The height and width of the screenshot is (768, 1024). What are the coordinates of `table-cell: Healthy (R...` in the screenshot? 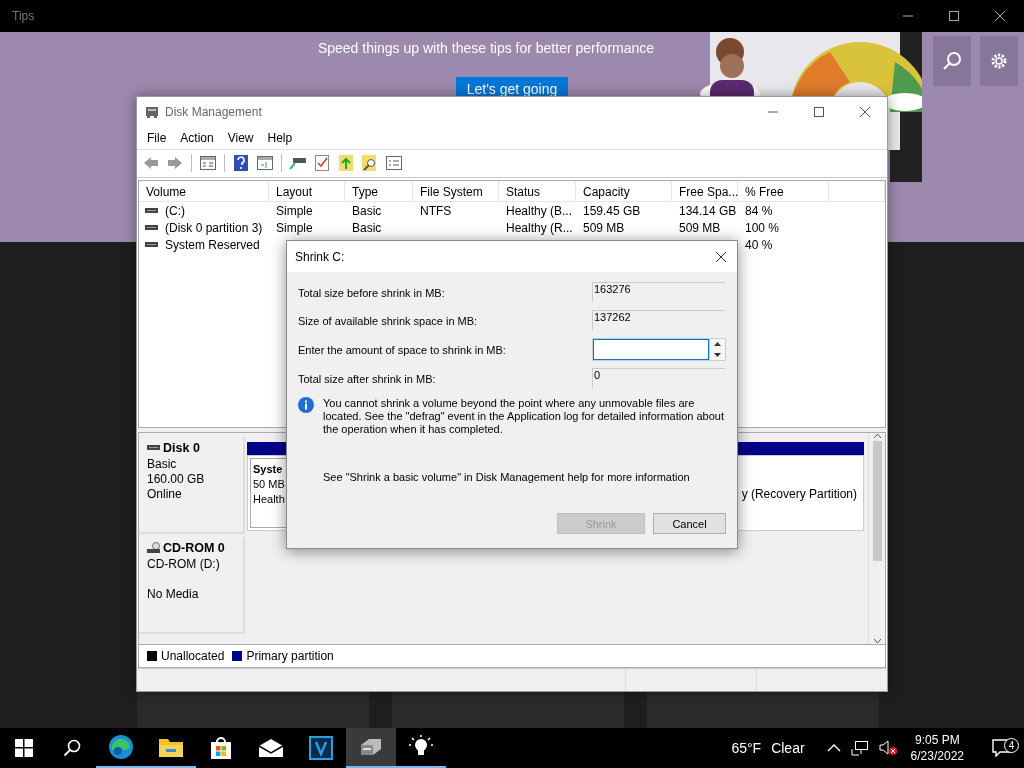 It's located at (539, 227).